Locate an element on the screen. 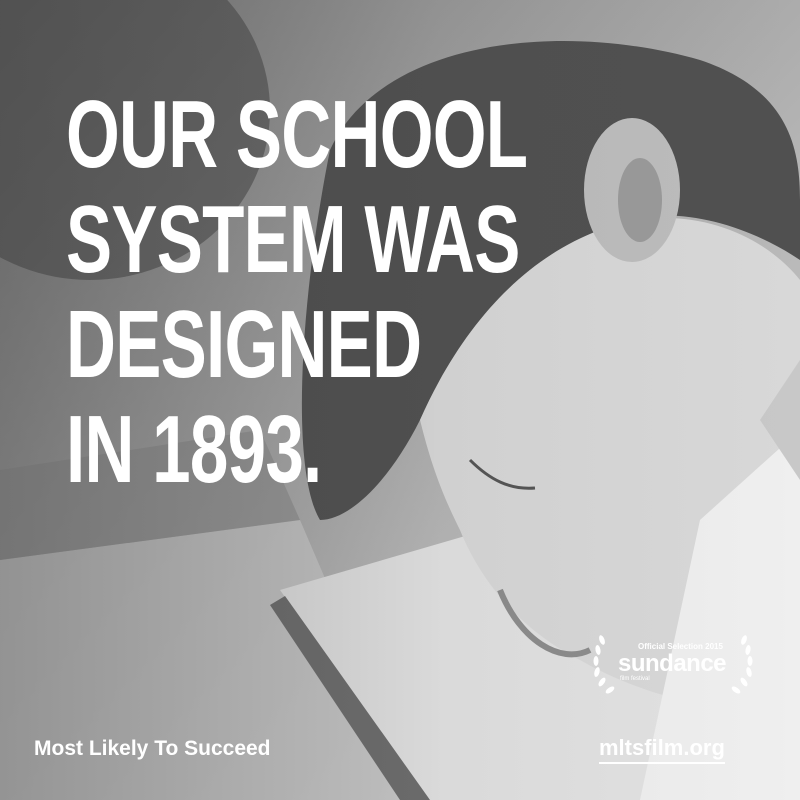 This screenshot has width=800, height=800. film-title: Most Likely To Succeed is located at coordinates (152, 748).